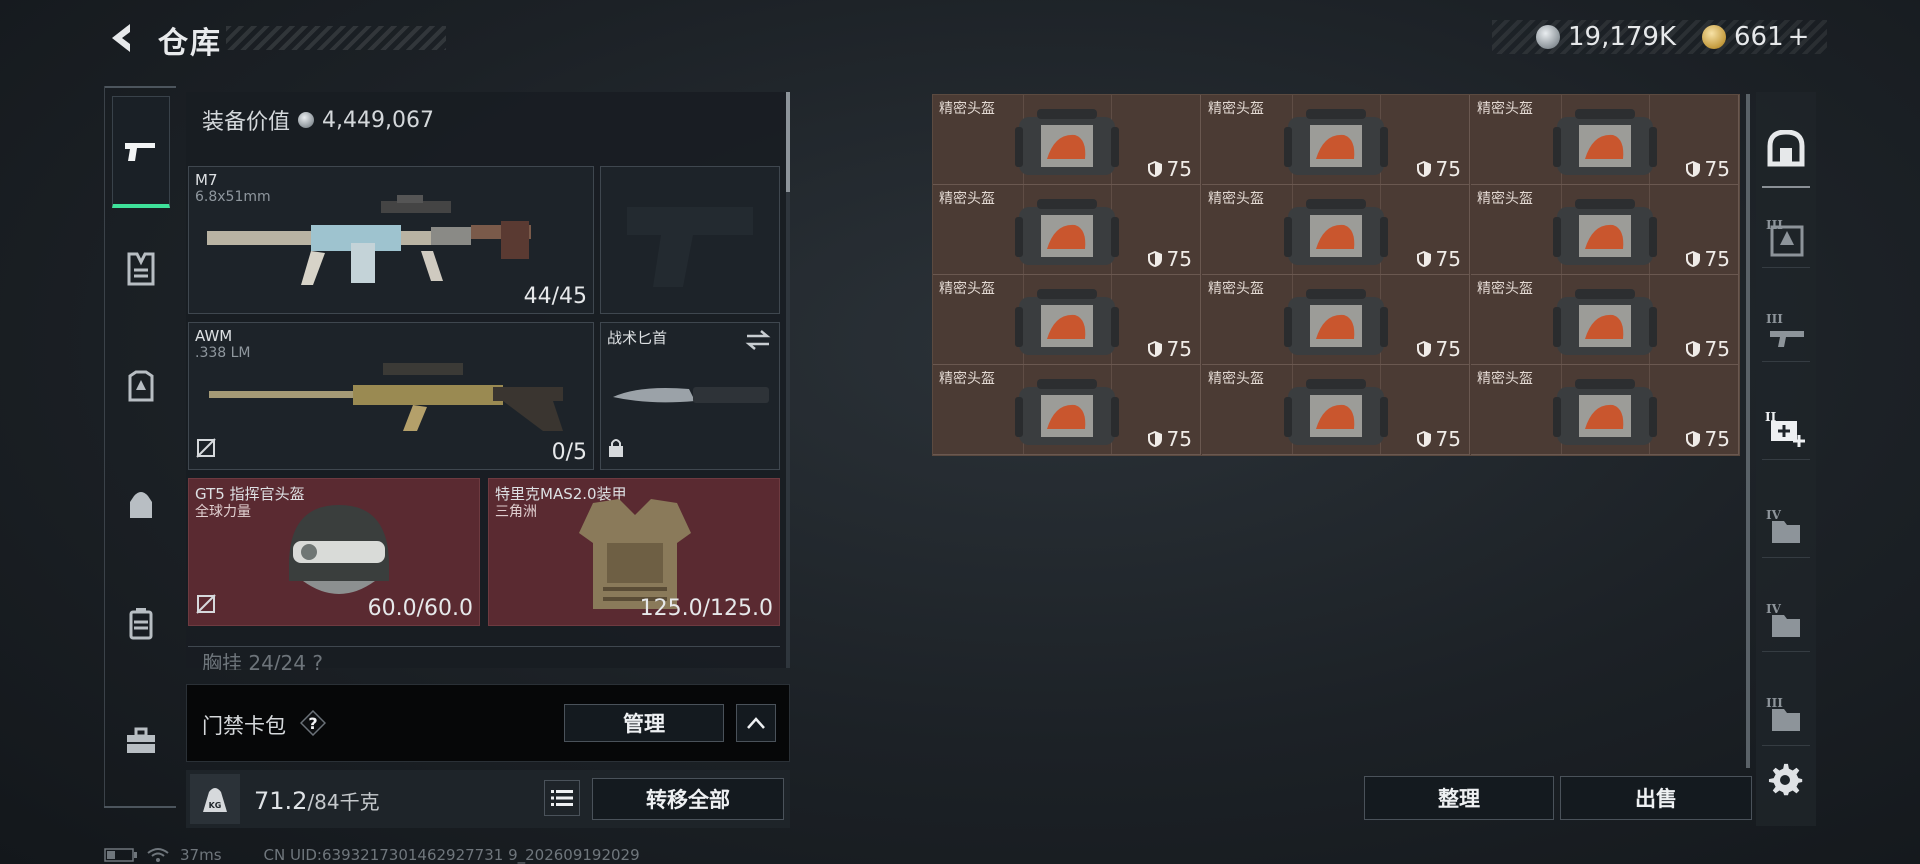  I want to click on stash-tab-3a: III, so click(1786, 237).